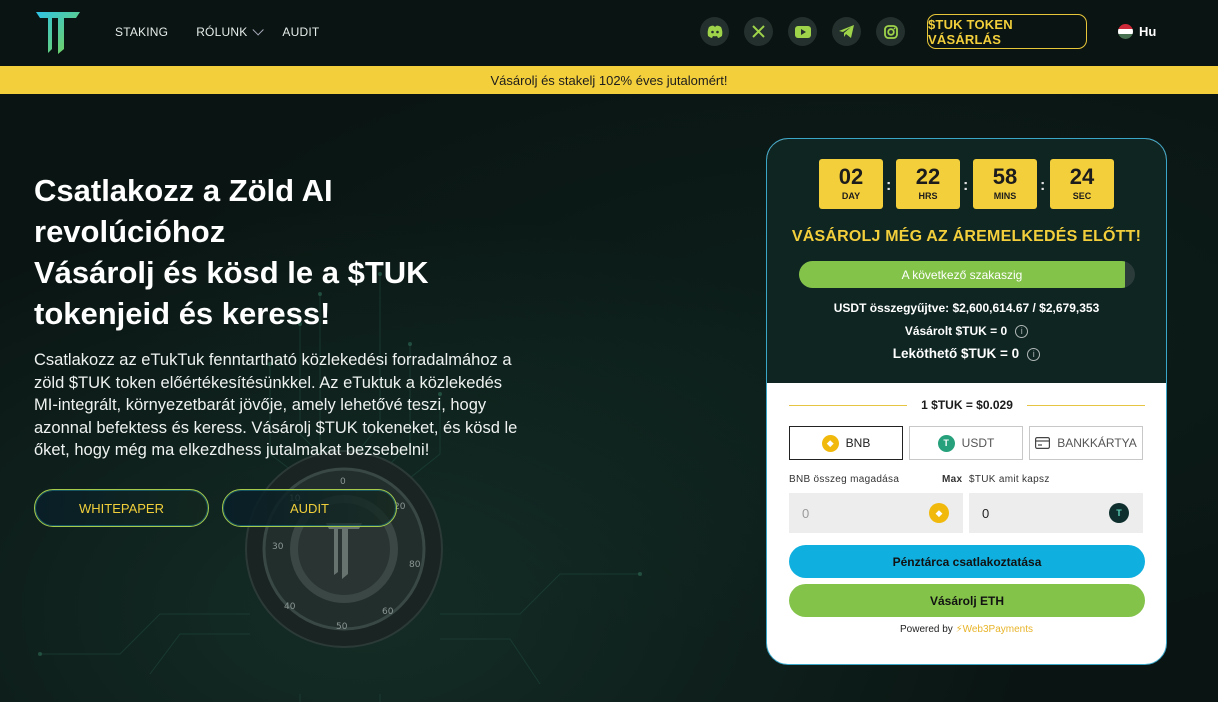 The height and width of the screenshot is (702, 1218). Describe the element at coordinates (300, 32) in the screenshot. I see `nav-audit: AUDIT` at that location.